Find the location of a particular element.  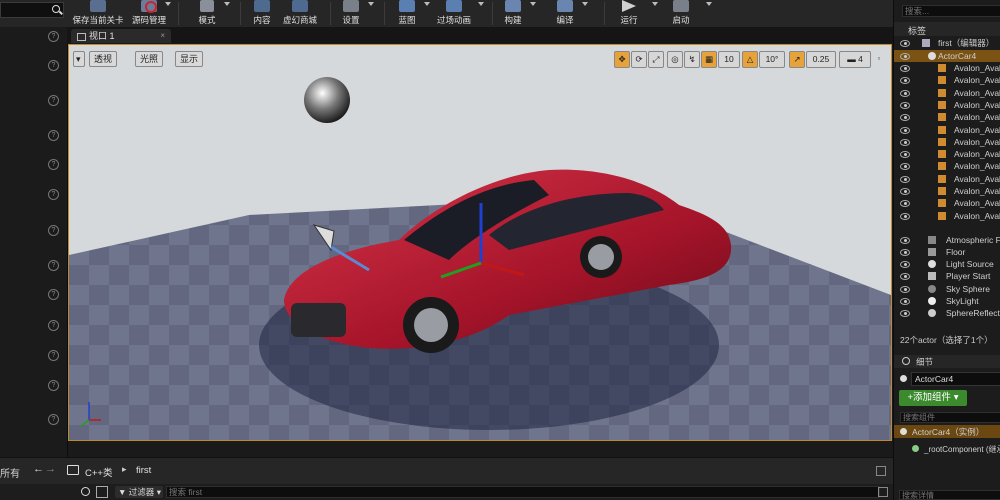

outliner-search-input is located at coordinates (951, 11).